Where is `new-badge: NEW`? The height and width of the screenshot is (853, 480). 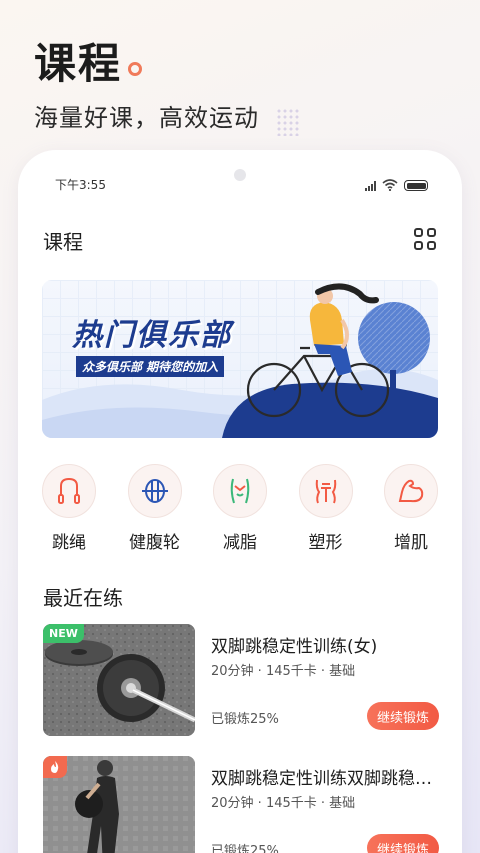 new-badge: NEW is located at coordinates (63, 633).